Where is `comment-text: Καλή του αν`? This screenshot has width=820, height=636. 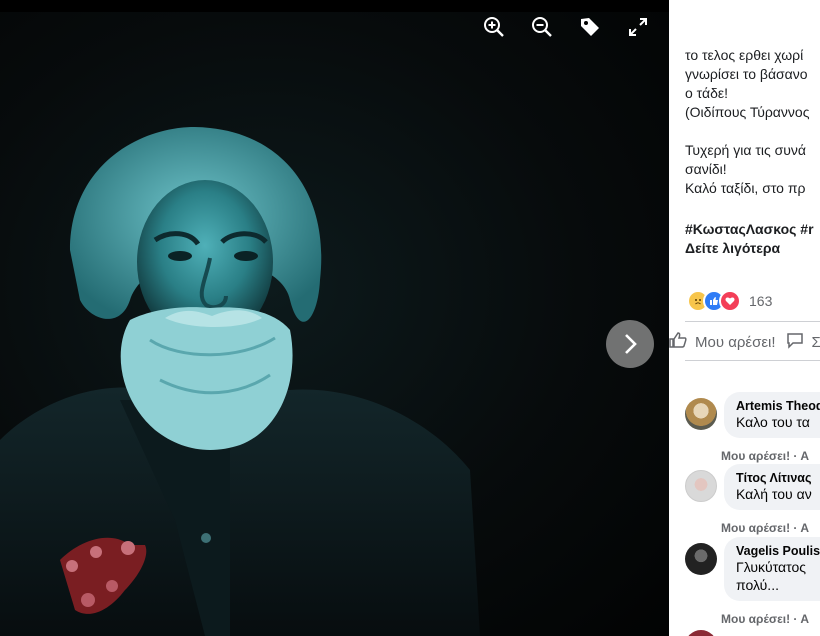
comment-text: Καλή του αν is located at coordinates (774, 494).